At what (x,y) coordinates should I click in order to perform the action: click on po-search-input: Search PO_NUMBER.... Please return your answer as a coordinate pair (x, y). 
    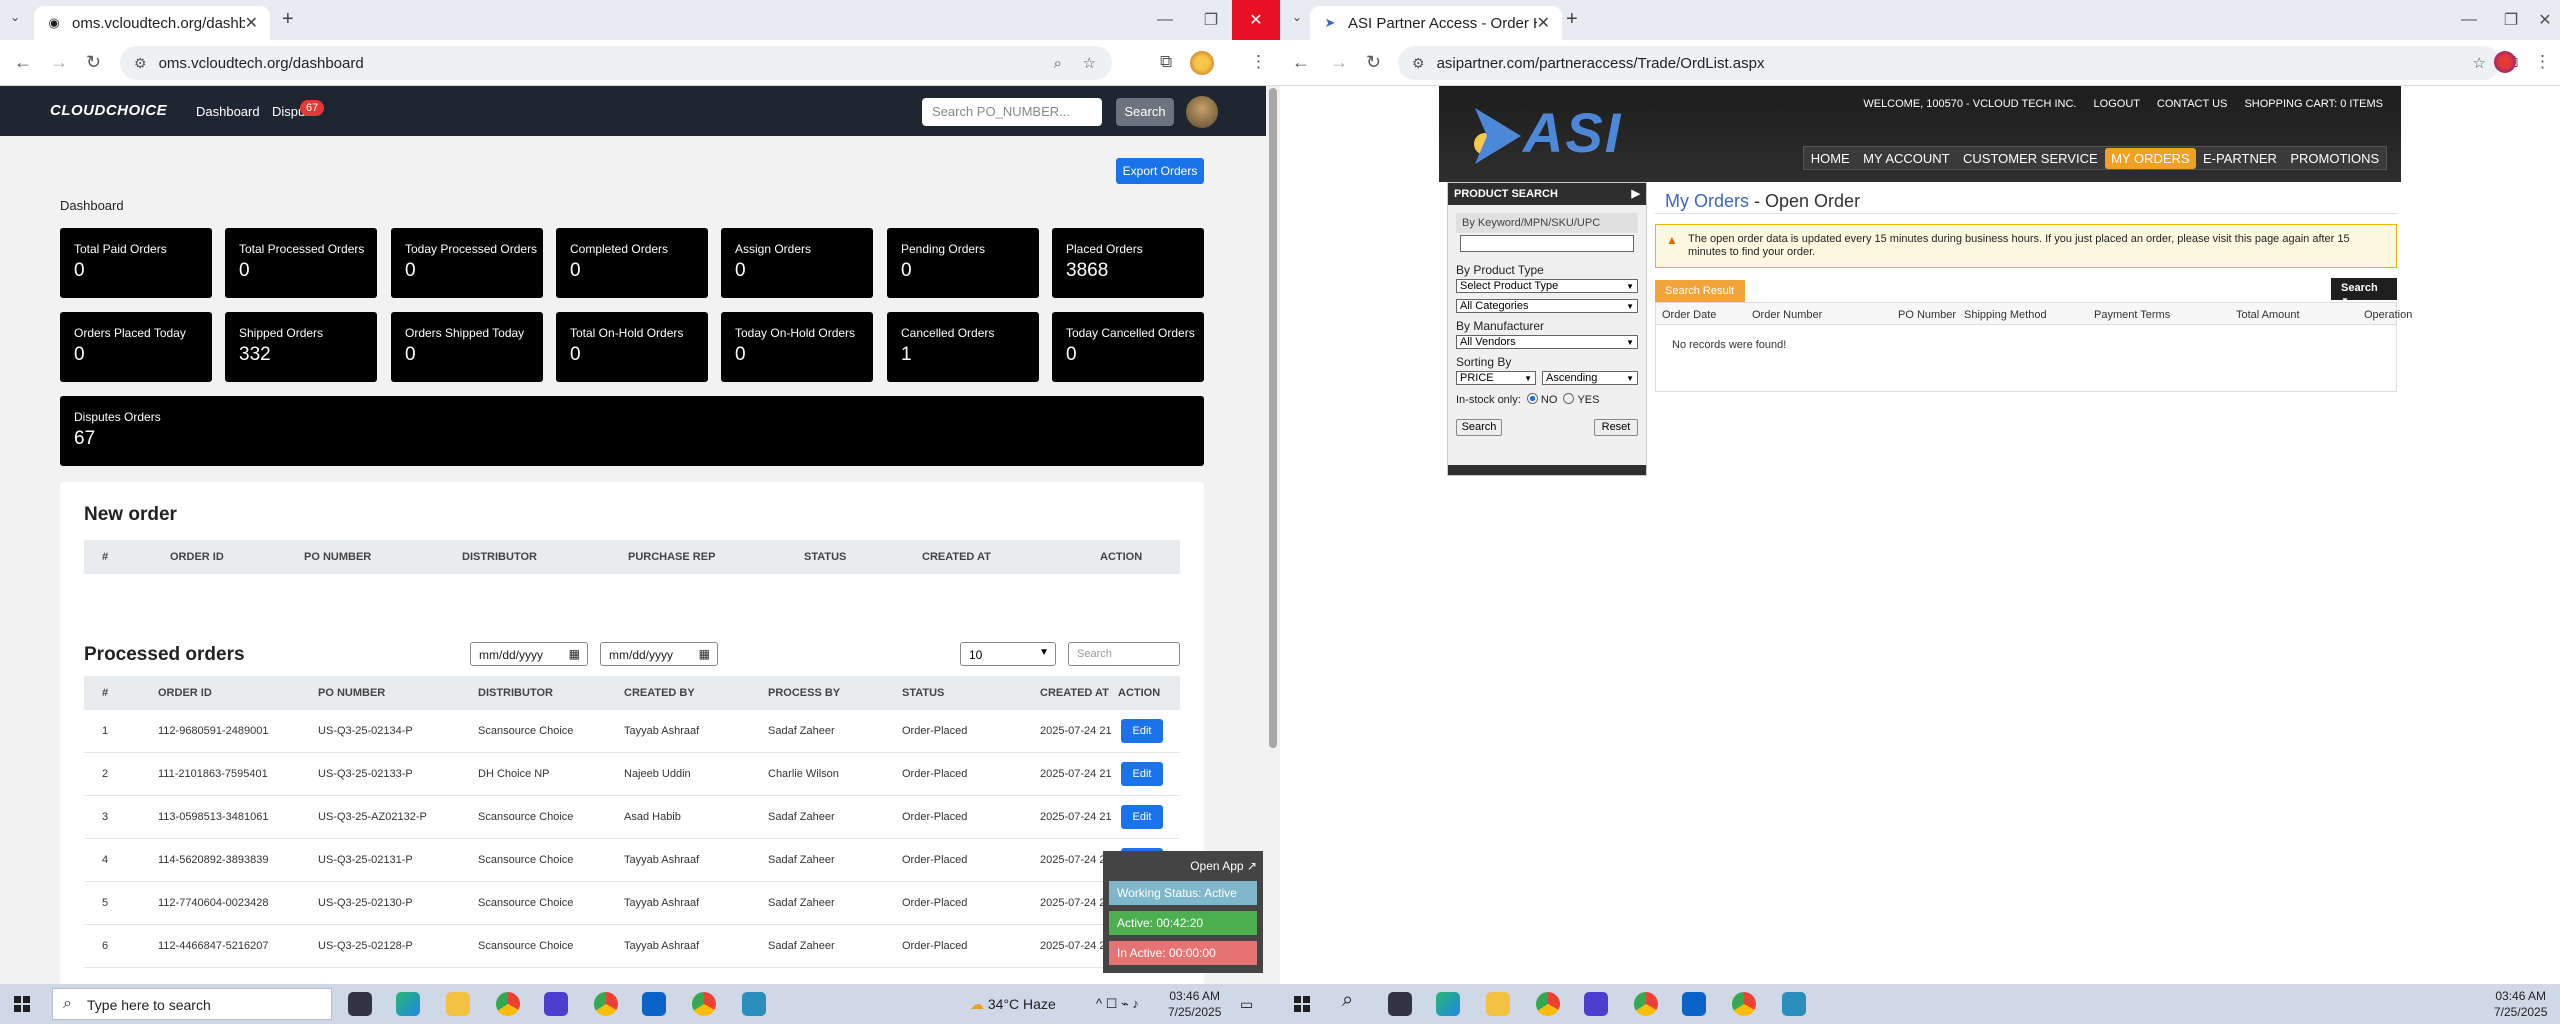
    Looking at the image, I should click on (1012, 112).